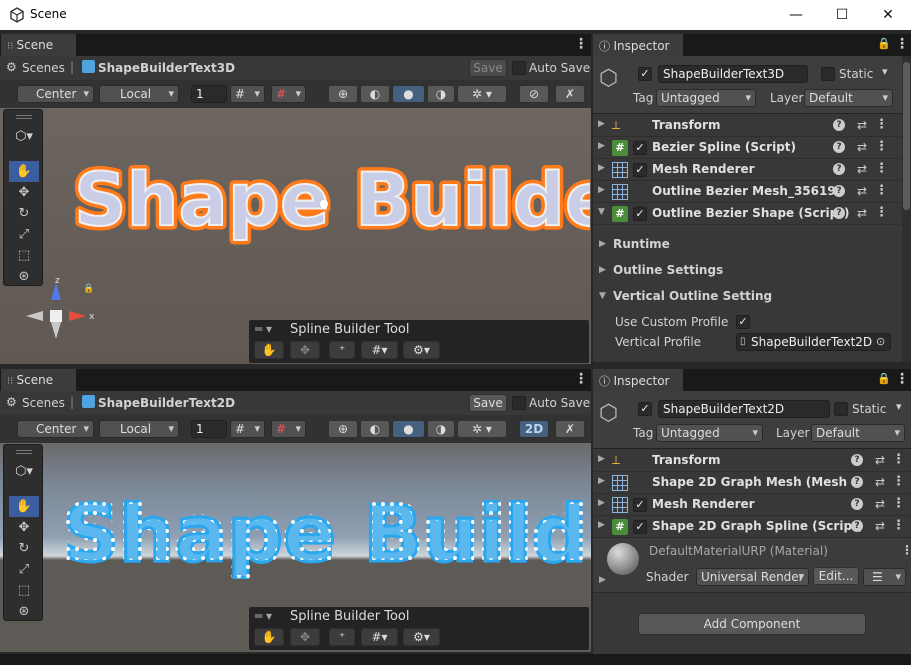 This screenshot has height=665, width=911. What do you see at coordinates (24, 213) in the screenshot?
I see `rotate-tool-icon: ↻` at bounding box center [24, 213].